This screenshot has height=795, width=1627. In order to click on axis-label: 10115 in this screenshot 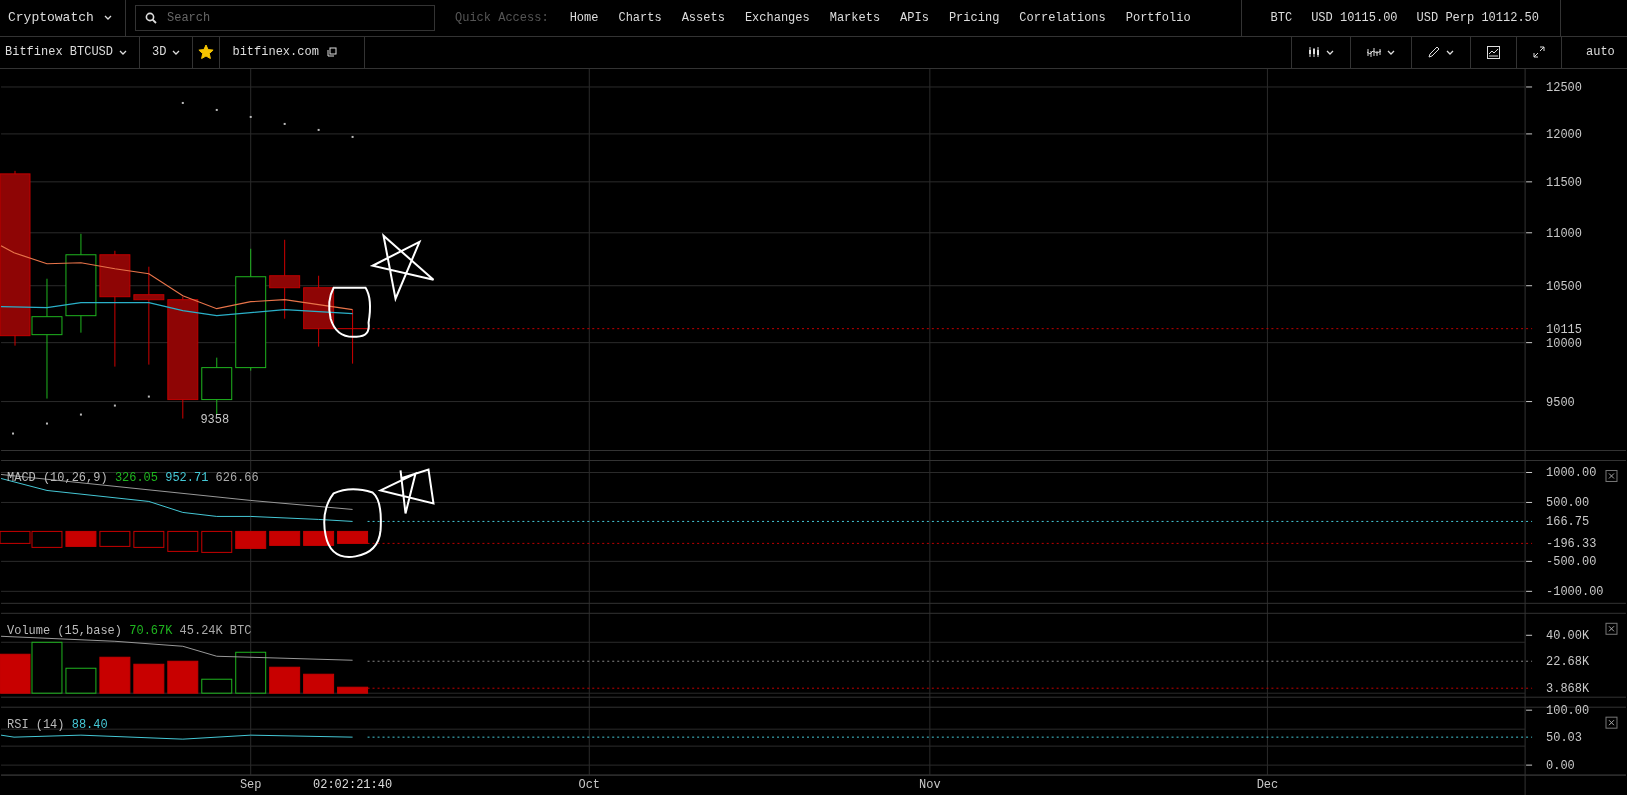, I will do `click(1564, 329)`.